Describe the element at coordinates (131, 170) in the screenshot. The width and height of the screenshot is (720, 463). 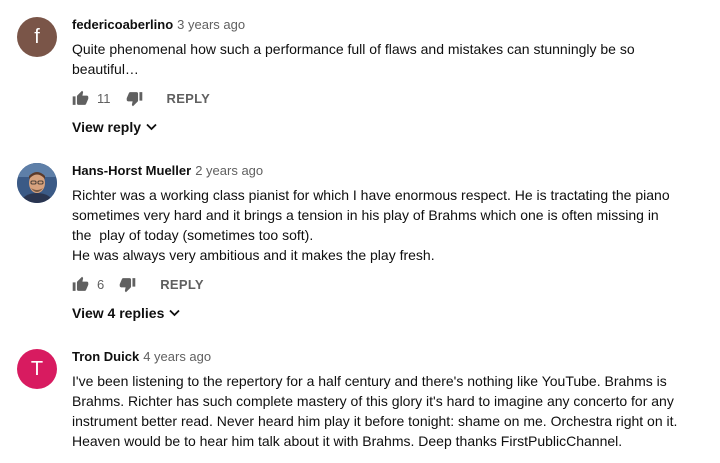
I see `author-name: Hans-Horst Mueller` at that location.